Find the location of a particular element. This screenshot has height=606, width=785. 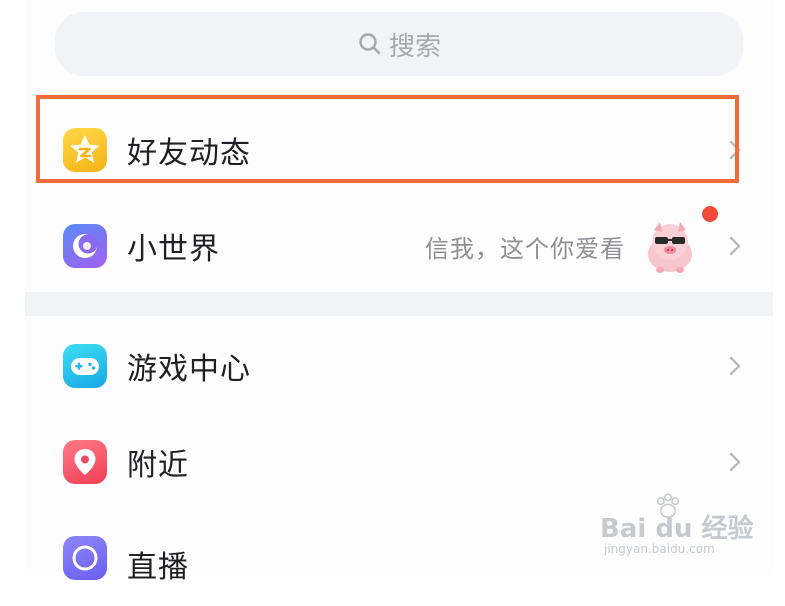

watermark-url: jingyan.baidu.com is located at coordinates (659, 549).